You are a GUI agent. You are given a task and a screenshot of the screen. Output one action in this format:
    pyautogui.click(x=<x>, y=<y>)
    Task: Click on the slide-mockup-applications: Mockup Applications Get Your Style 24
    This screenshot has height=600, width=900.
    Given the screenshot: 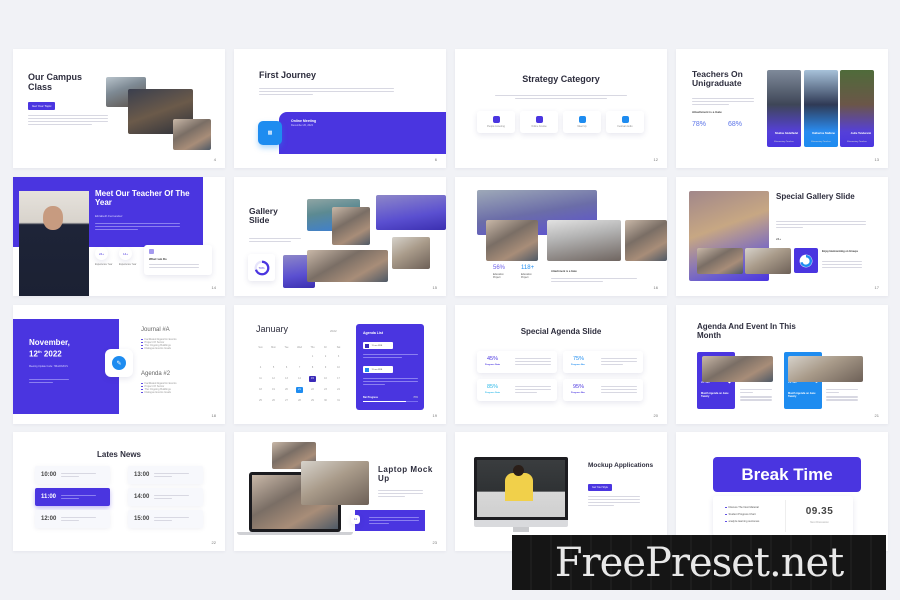 What is the action you would take?
    pyautogui.click(x=561, y=491)
    